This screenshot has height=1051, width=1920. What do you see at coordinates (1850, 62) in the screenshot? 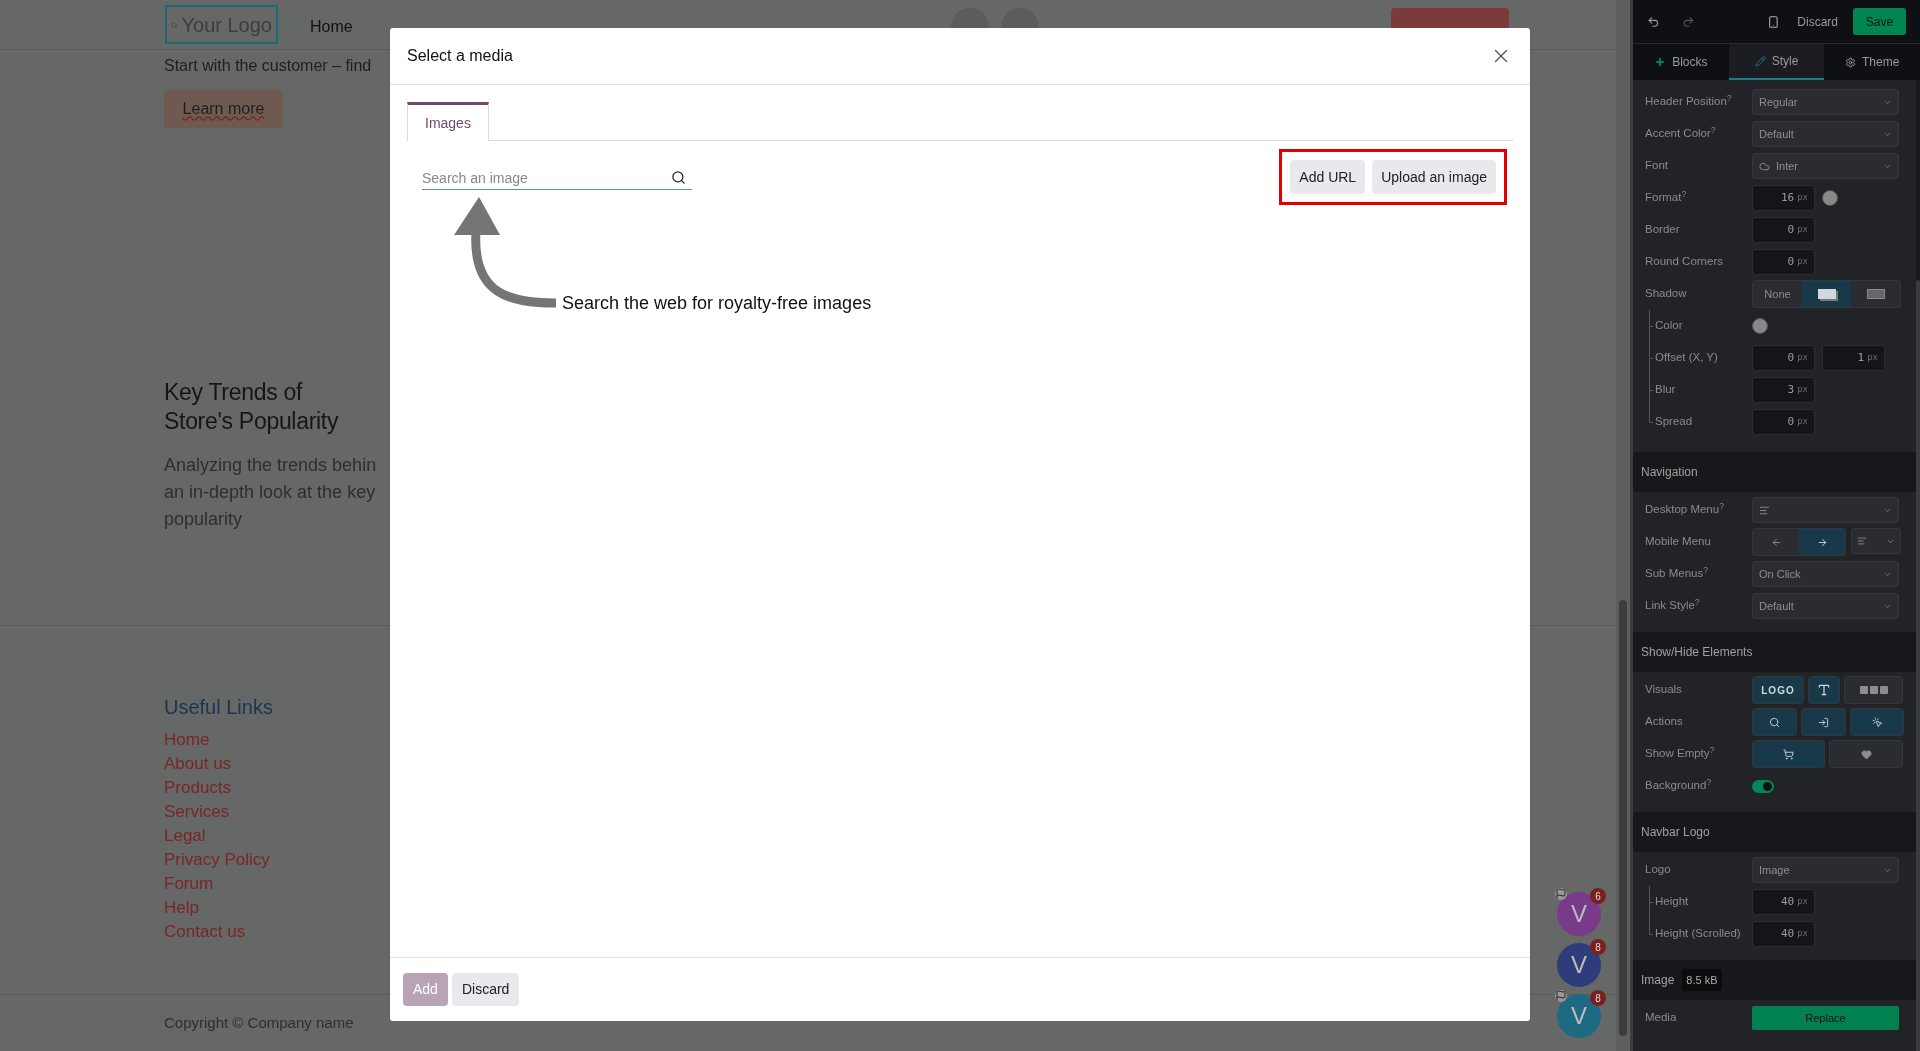
I see `gear-icon` at bounding box center [1850, 62].